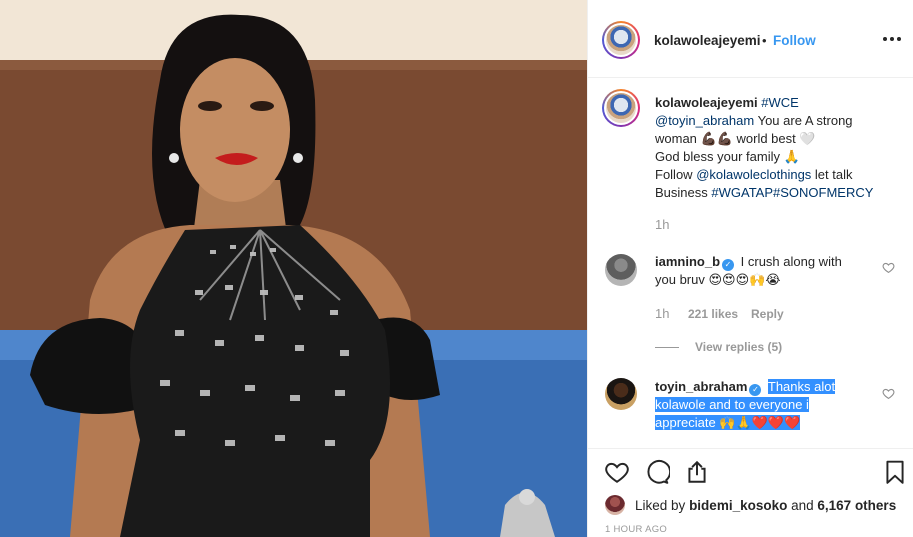 Image resolution: width=913 pixels, height=537 pixels. Describe the element at coordinates (738, 347) in the screenshot. I see `view-replies-label: View replies (5)` at that location.